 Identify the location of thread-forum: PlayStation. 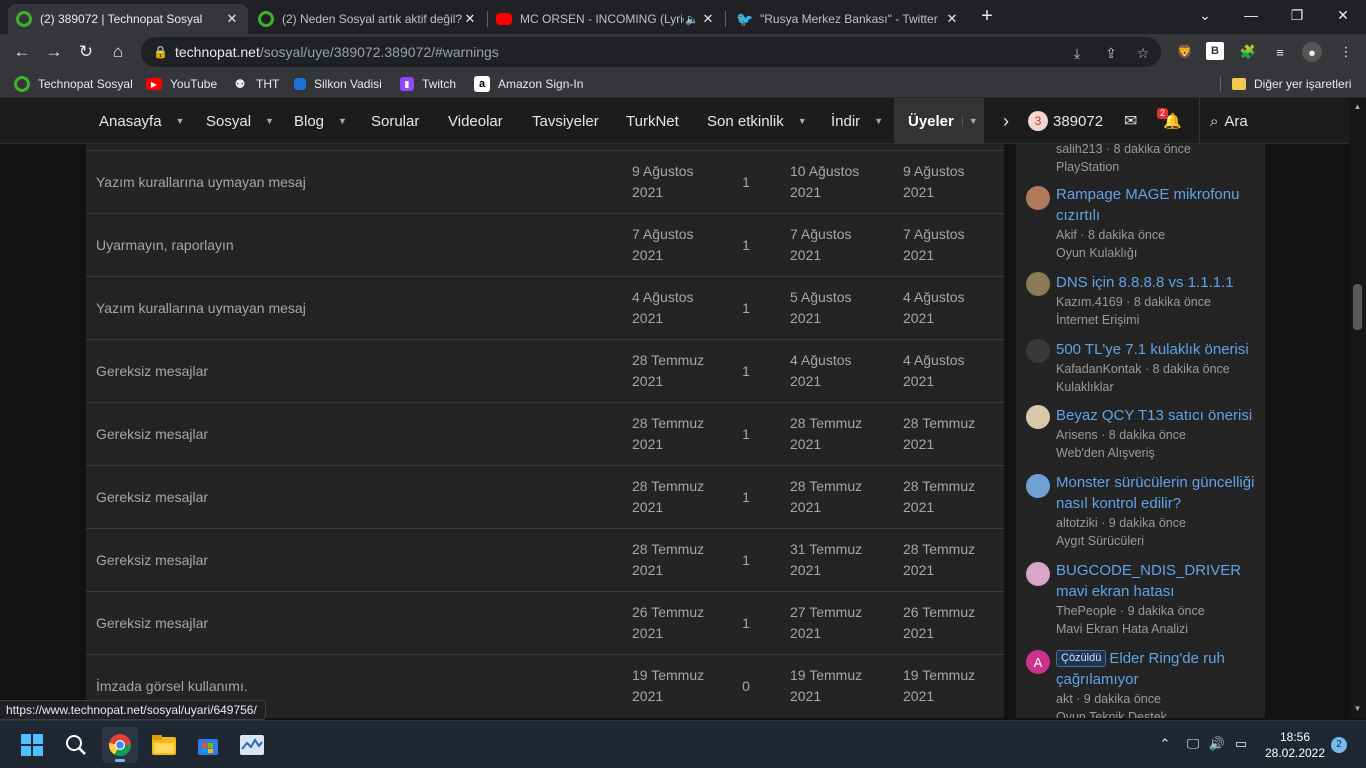
(1158, 167).